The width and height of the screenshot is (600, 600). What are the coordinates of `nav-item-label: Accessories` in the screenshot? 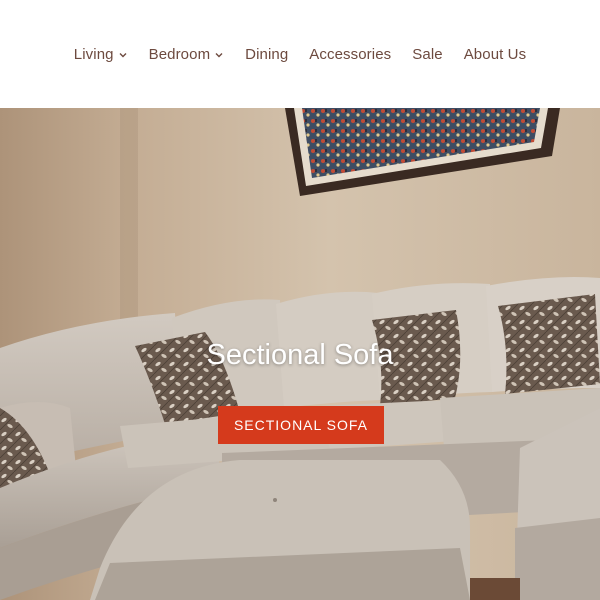 It's located at (350, 54).